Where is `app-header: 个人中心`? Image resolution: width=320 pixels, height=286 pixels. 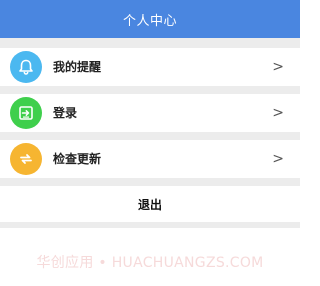 app-header: 个人中心 is located at coordinates (150, 19).